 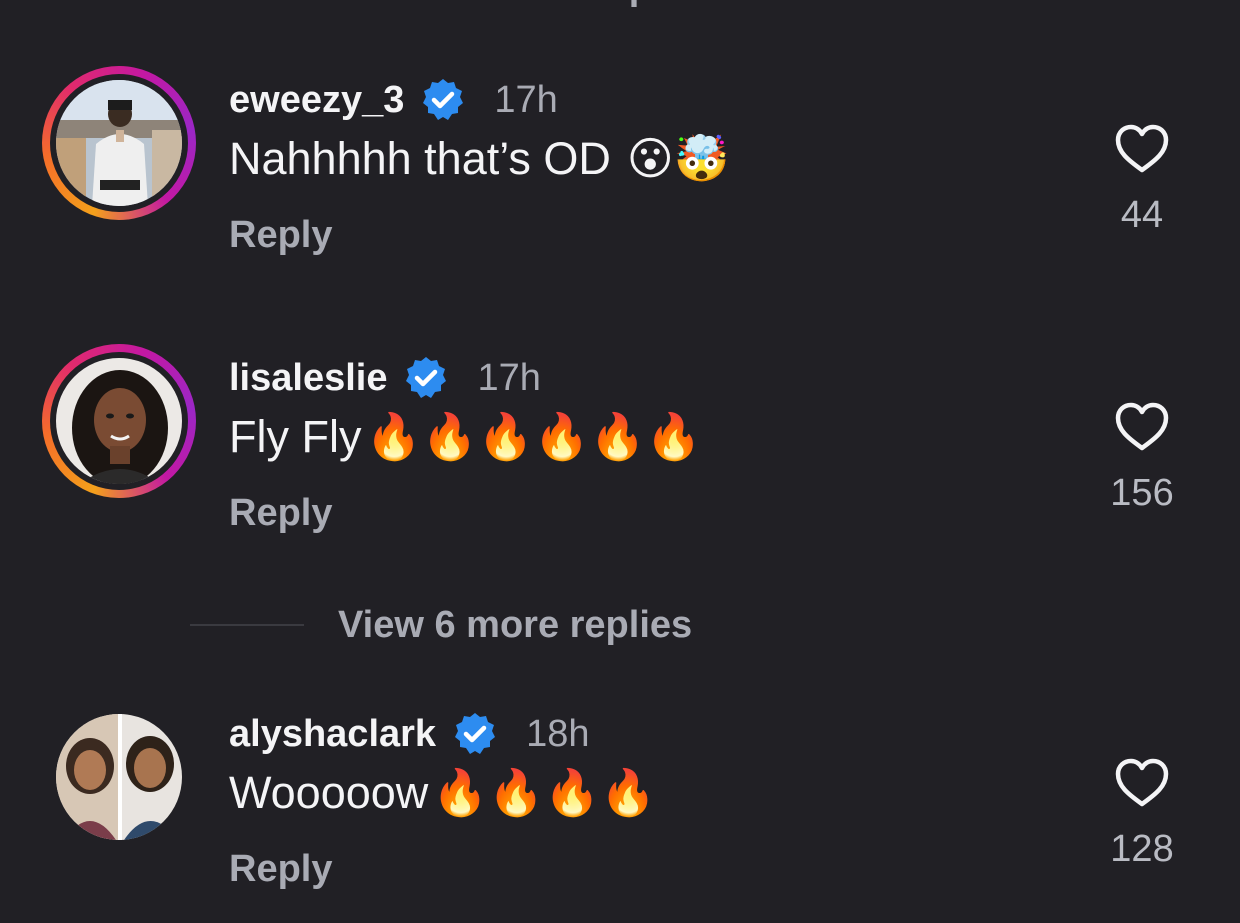 I want to click on comment-text: Wooooow 🔥🔥🔥🔥, so click(x=442, y=792).